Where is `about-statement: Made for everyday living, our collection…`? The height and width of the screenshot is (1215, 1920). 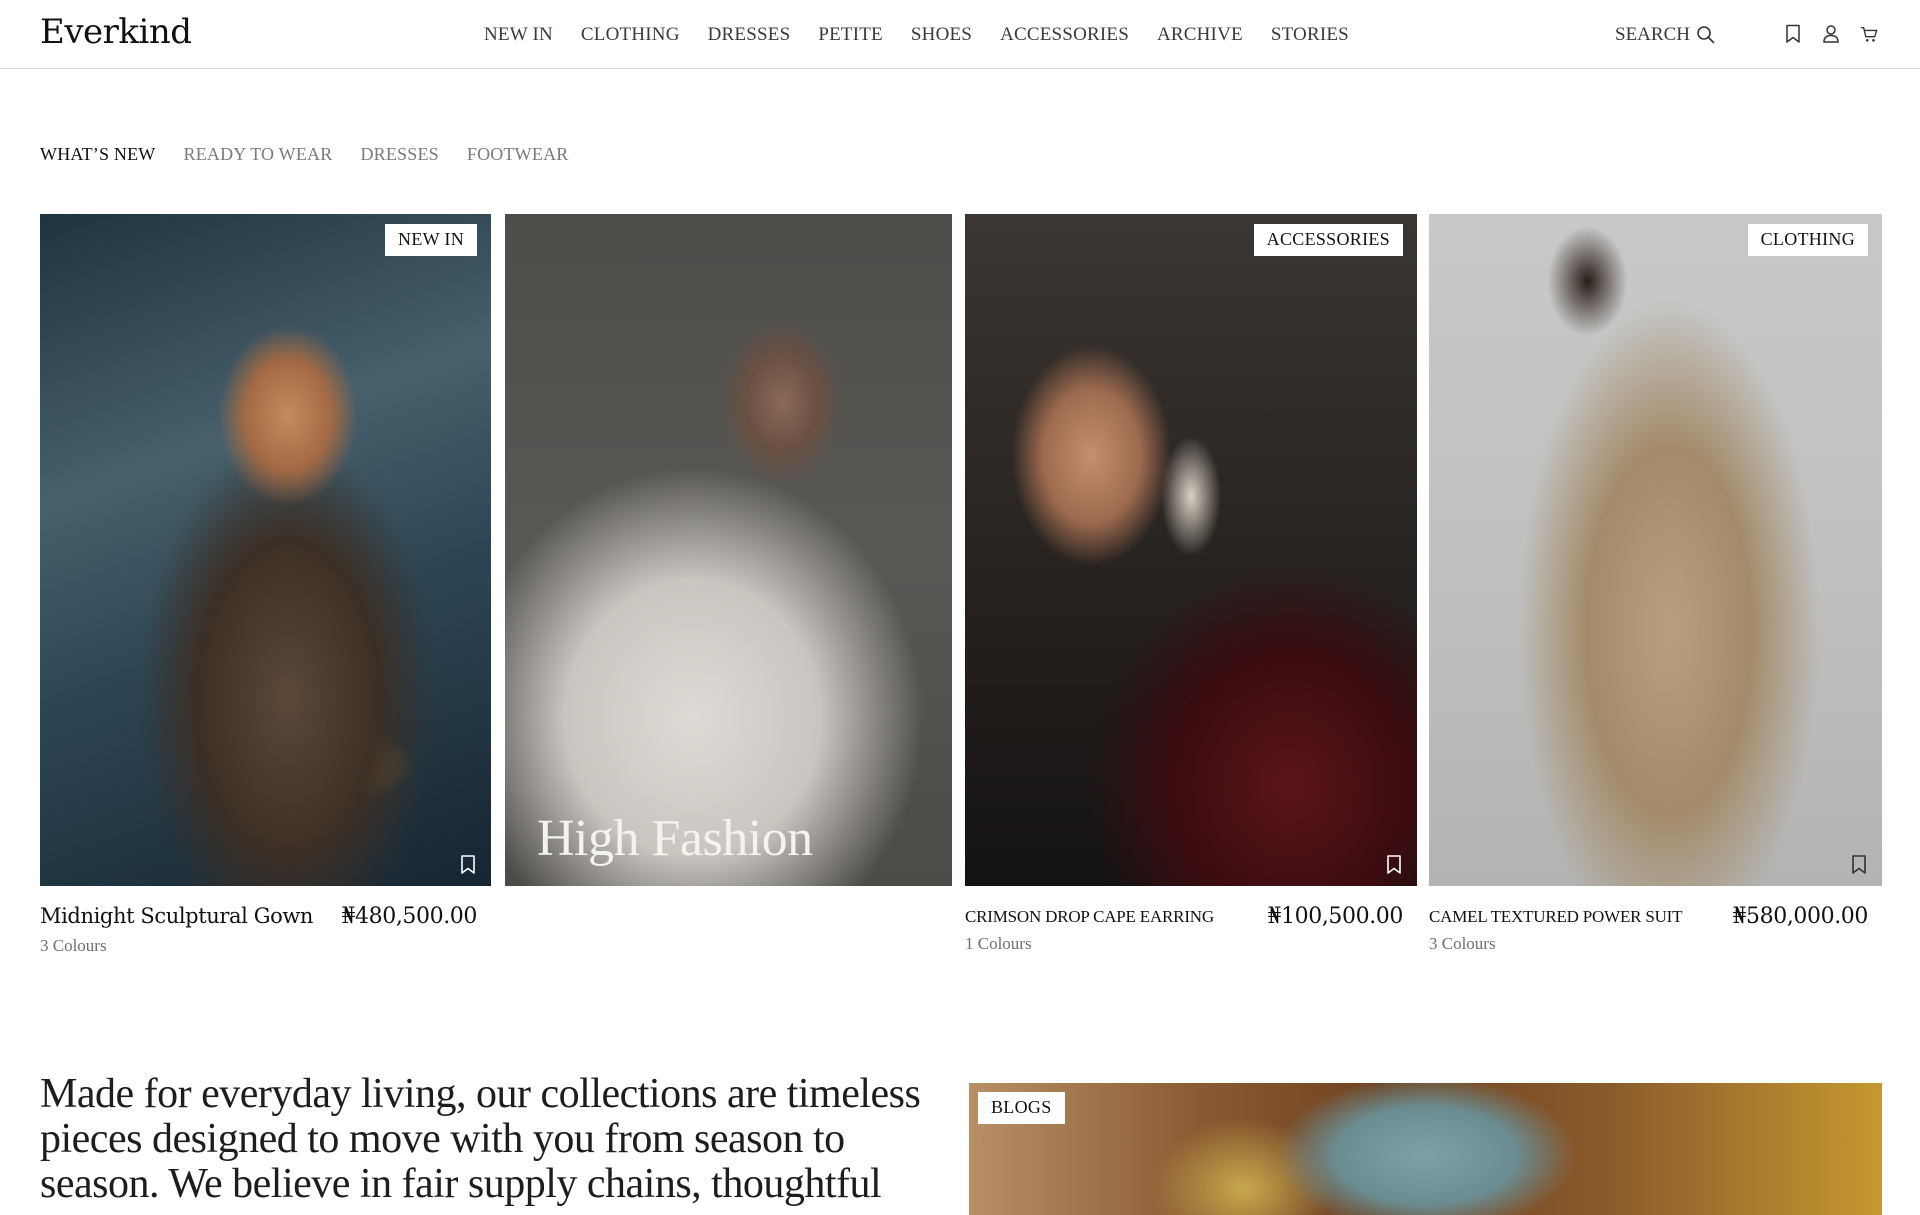
about-statement: Made for everyday living, our collection… is located at coordinates (480, 1139).